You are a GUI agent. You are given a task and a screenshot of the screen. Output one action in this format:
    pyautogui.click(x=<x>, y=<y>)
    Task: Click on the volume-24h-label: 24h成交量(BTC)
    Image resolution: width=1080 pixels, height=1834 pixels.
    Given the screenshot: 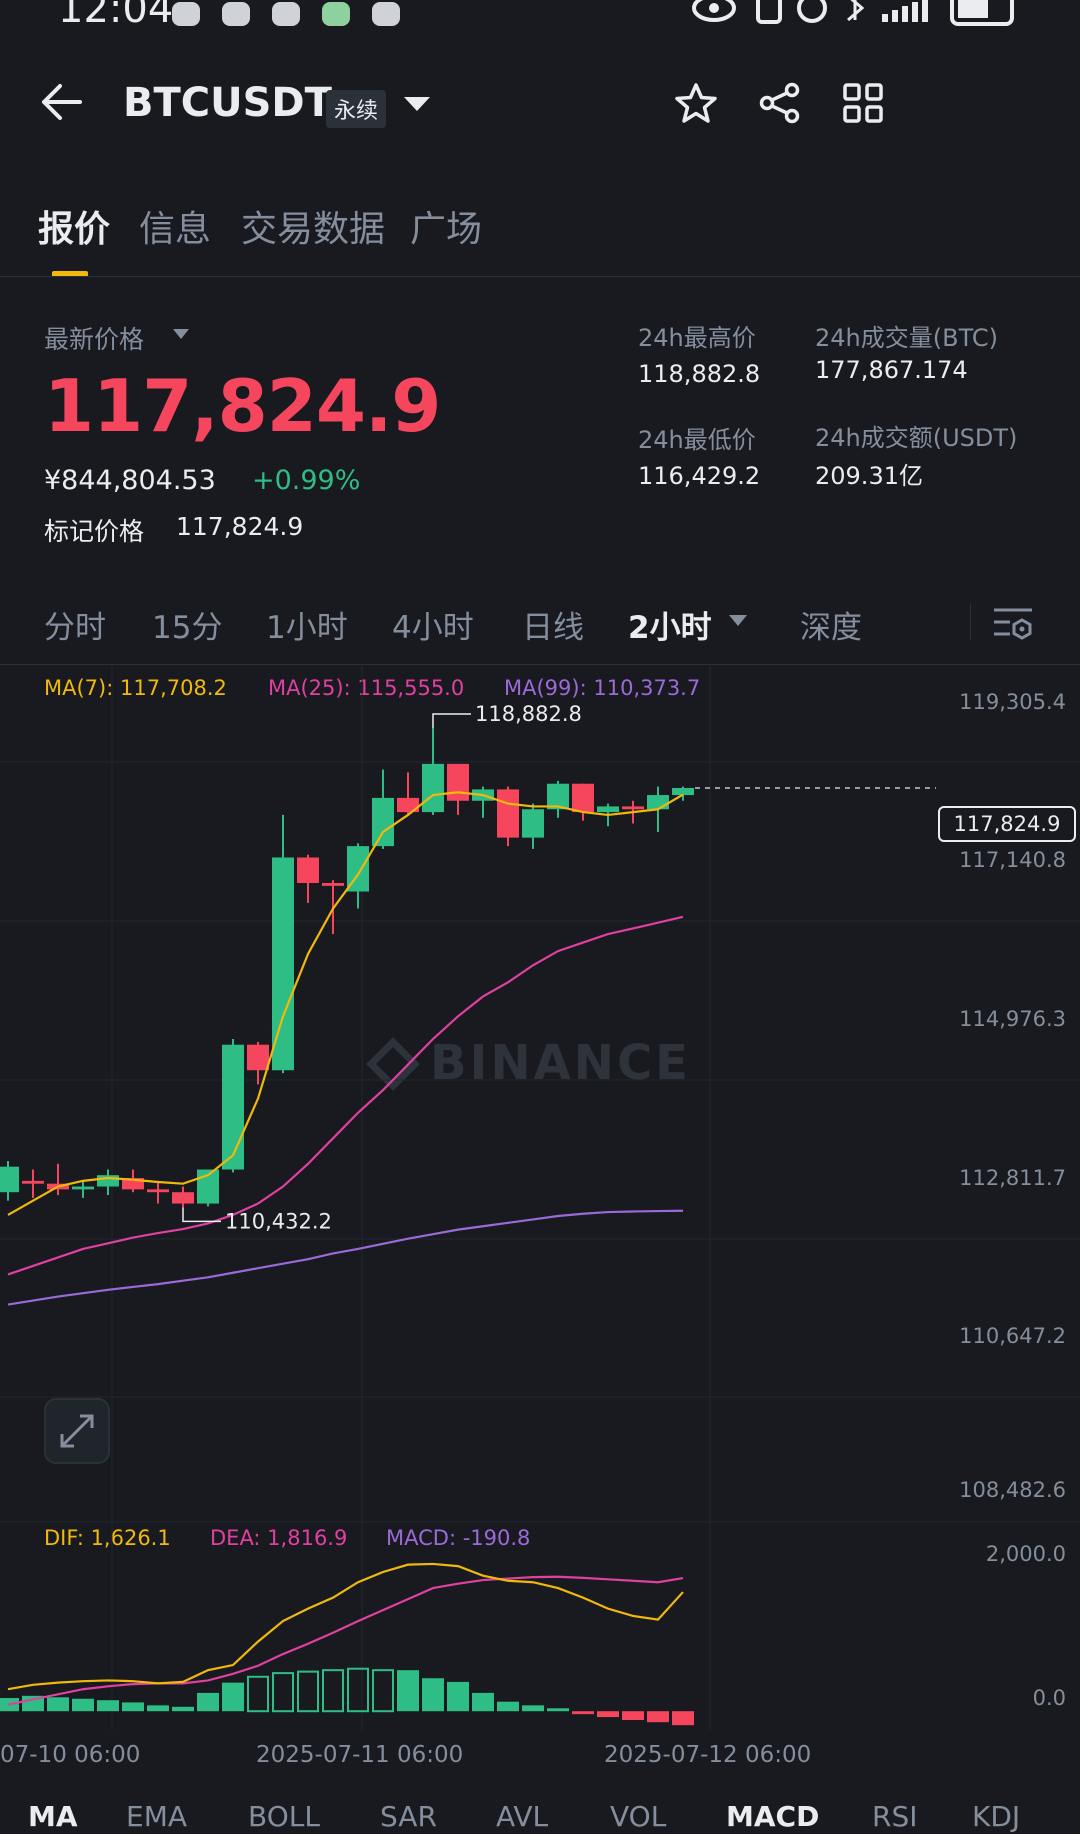 What is the action you would take?
    pyautogui.click(x=906, y=338)
    